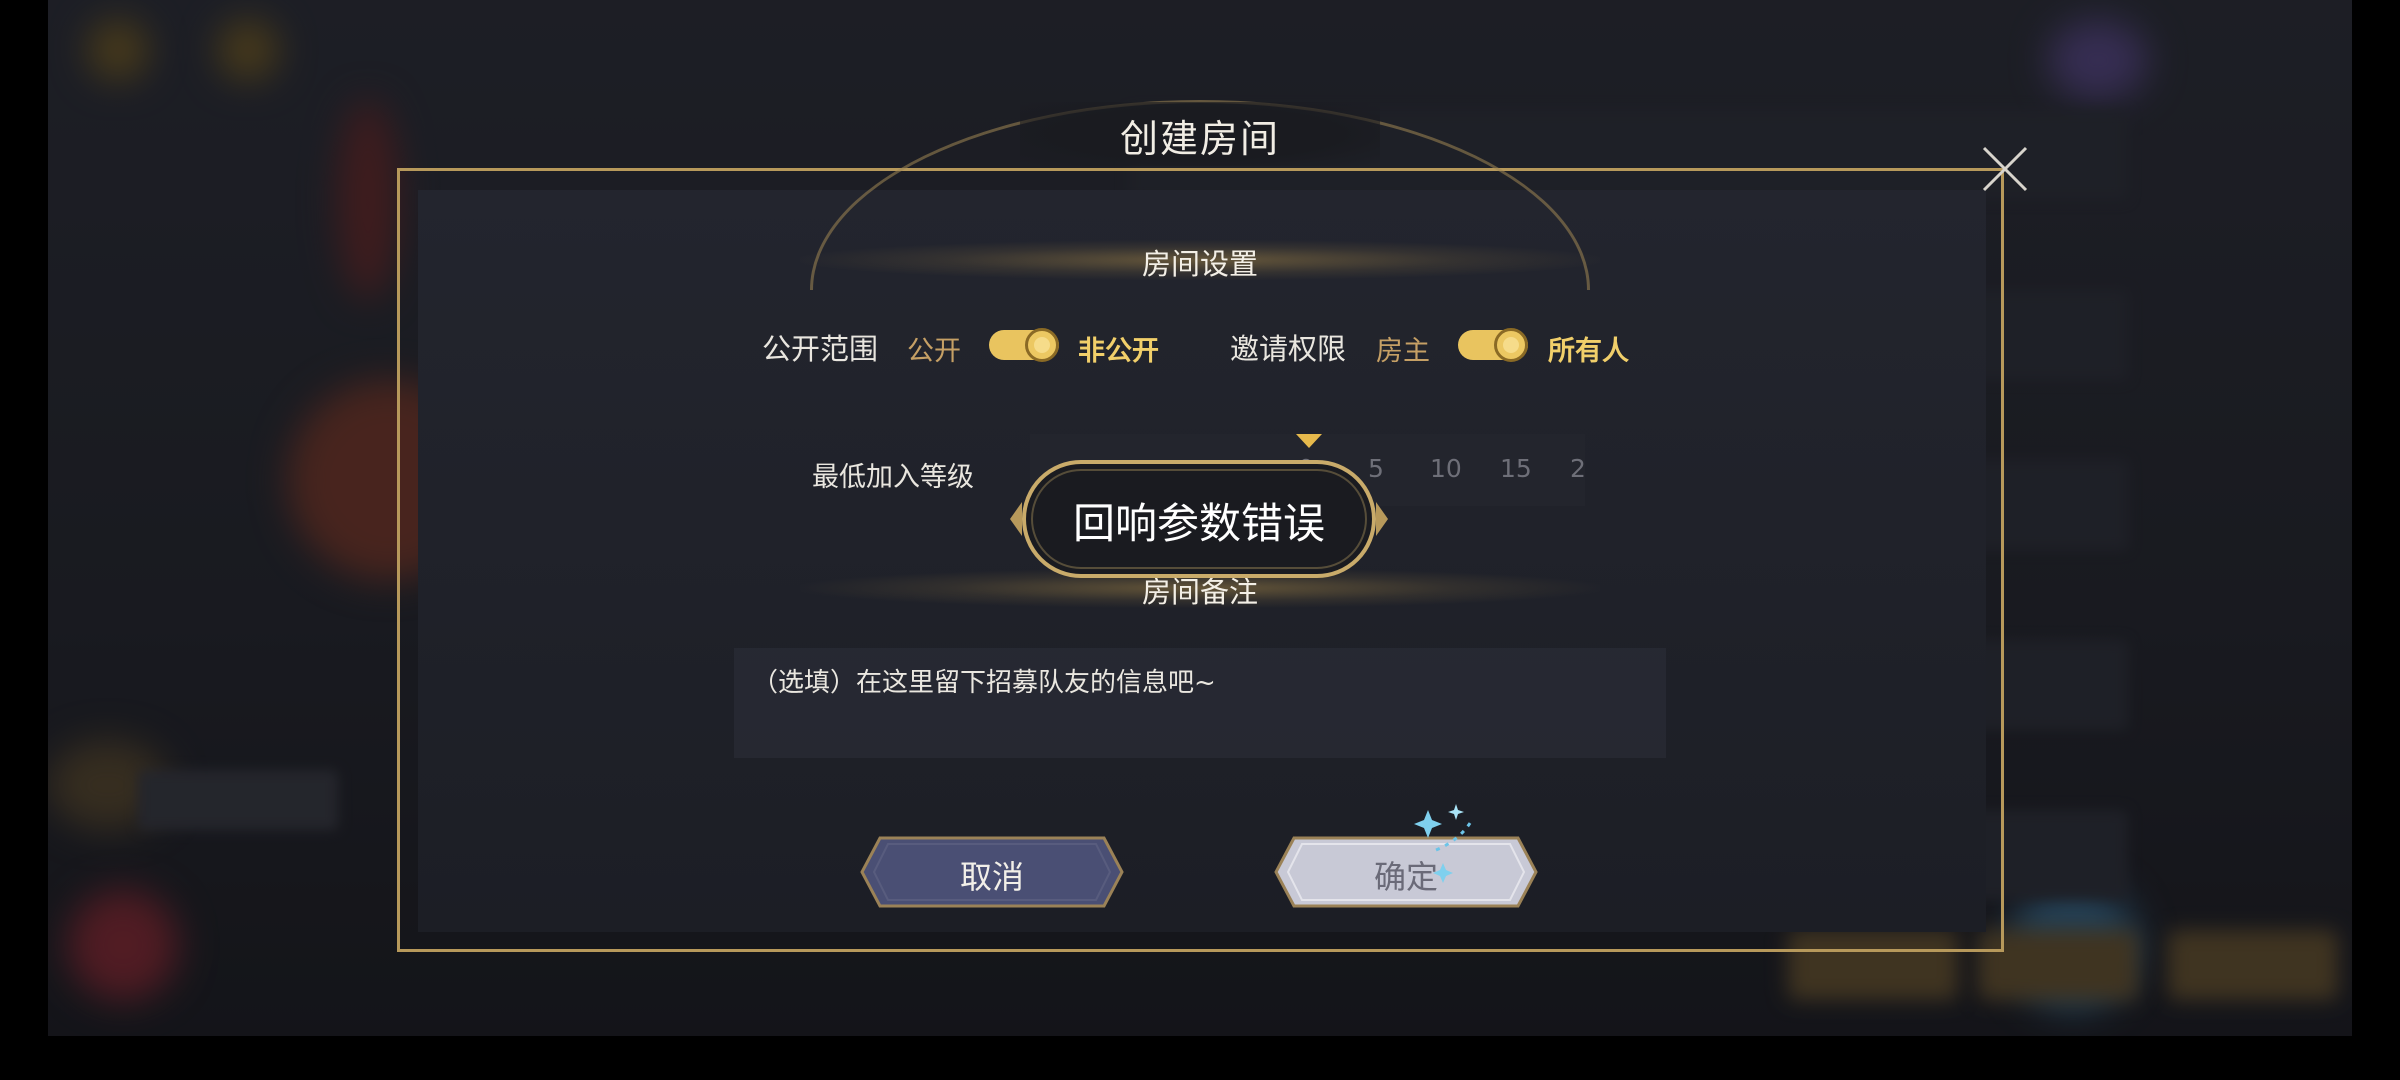  Describe the element at coordinates (1516, 468) in the screenshot. I see `level-tick: 15` at that location.